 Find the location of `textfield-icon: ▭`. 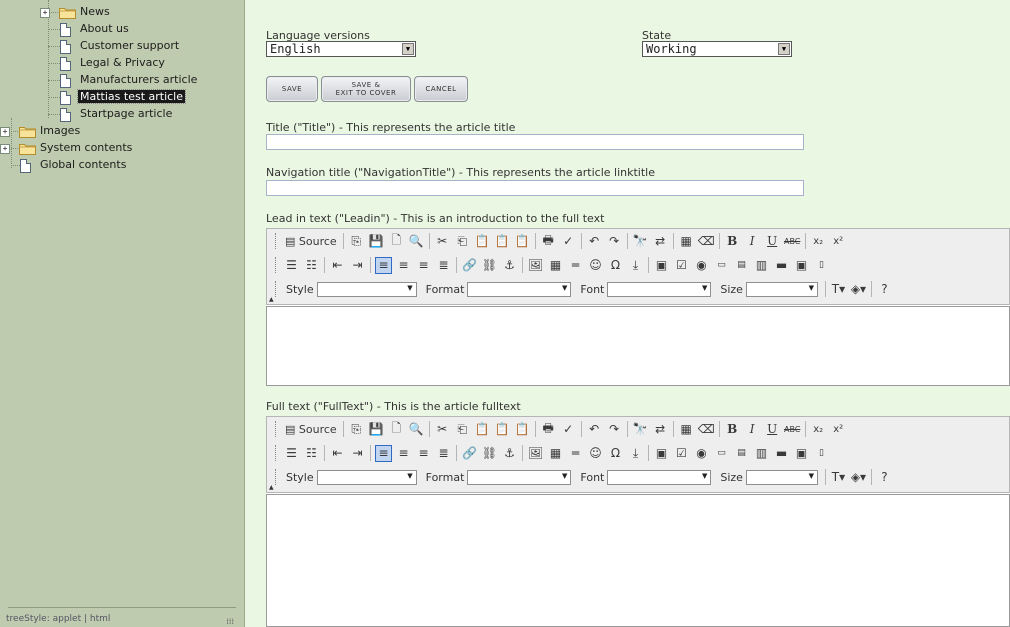

textfield-icon: ▭ is located at coordinates (721, 265).